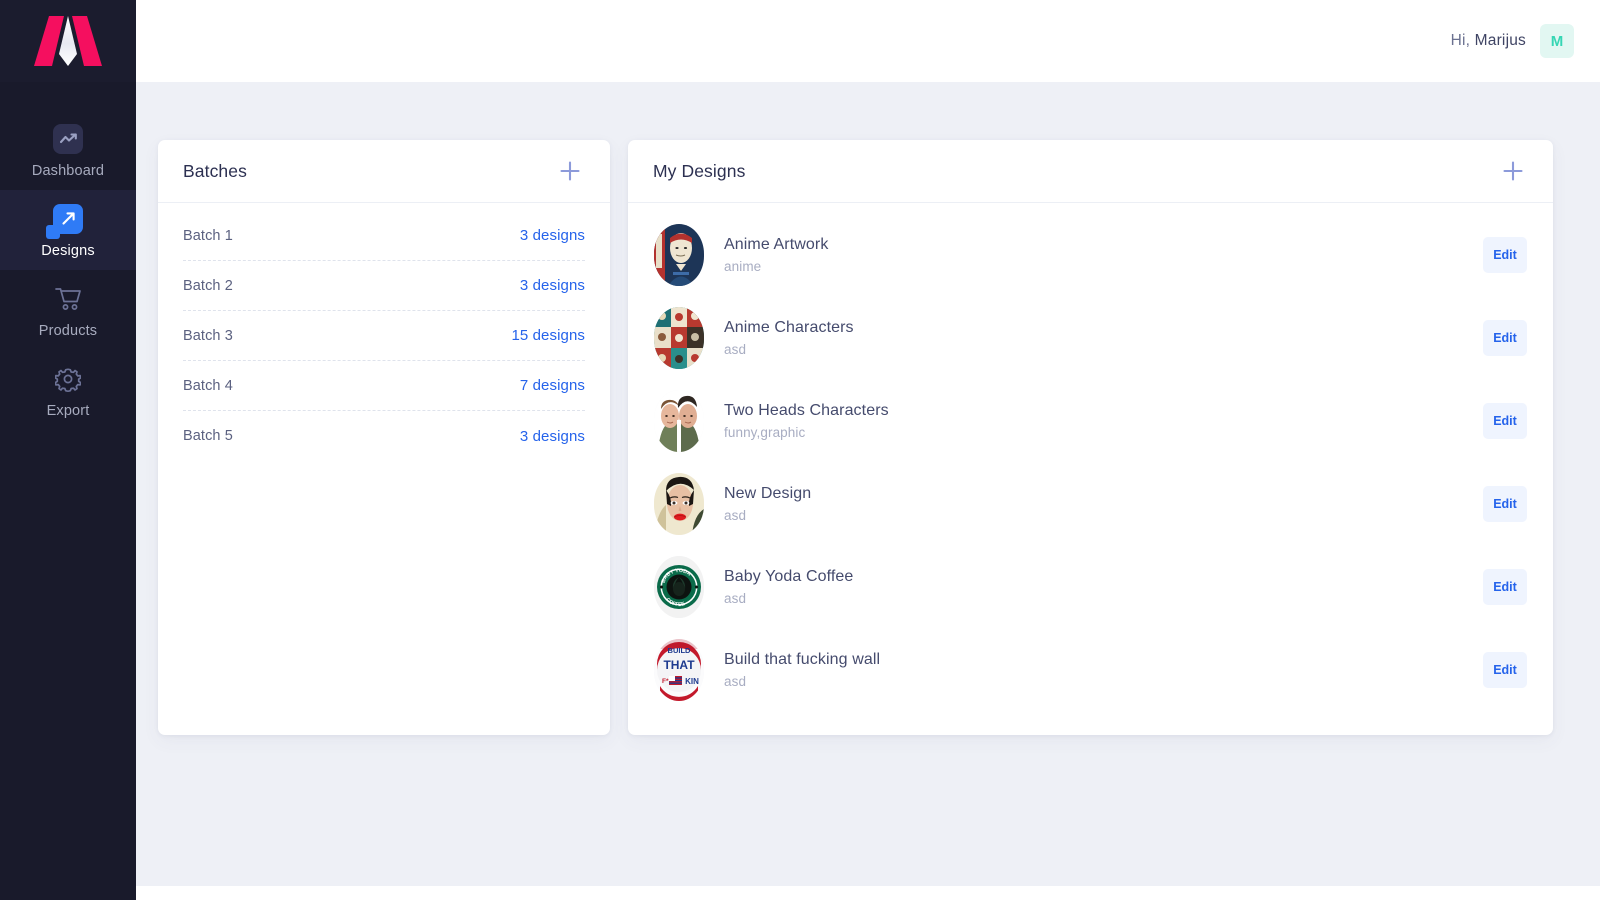 Image resolution: width=1600 pixels, height=900 pixels. Describe the element at coordinates (868, 41) in the screenshot. I see `top-bar: Hi, Marijus M` at that location.